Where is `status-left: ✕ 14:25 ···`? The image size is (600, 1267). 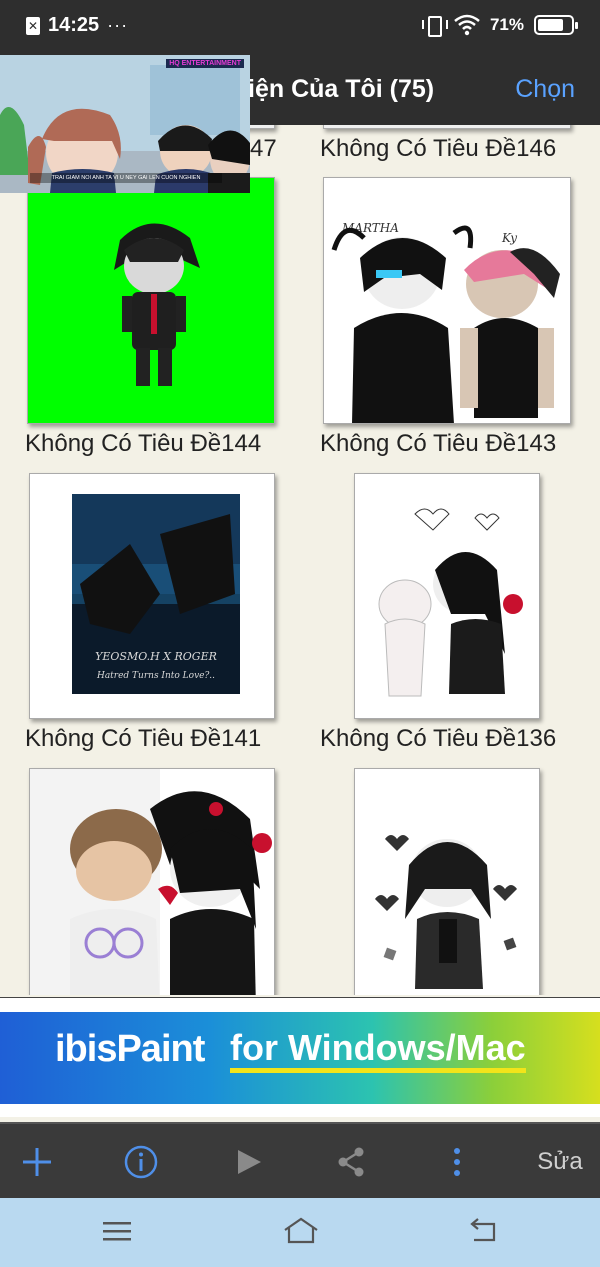
status-left: ✕ 14:25 ··· is located at coordinates (77, 25).